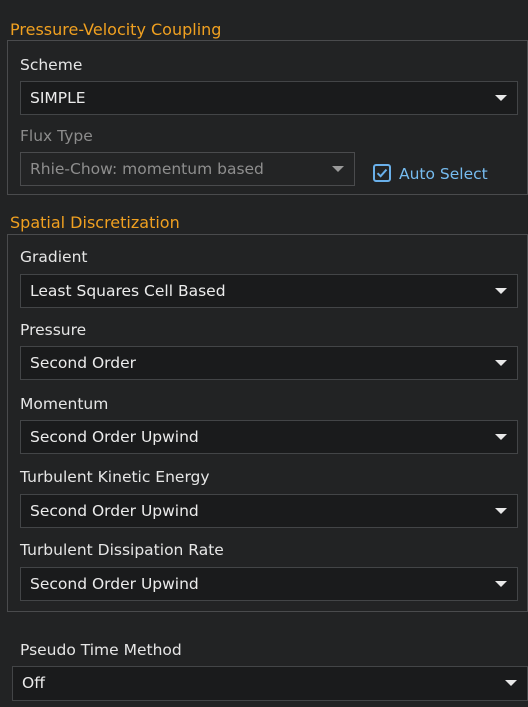 The width and height of the screenshot is (528, 707). Describe the element at coordinates (114, 511) in the screenshot. I see `turbulent-kinetic-energy-value: Second Order Upwind` at that location.